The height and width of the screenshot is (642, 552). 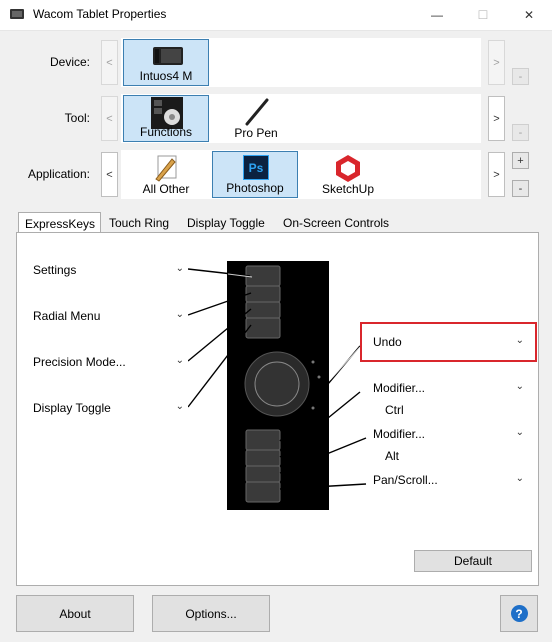 I want to click on expresskey-dropdown-2: Radial Menu ⌄, so click(x=108, y=316).